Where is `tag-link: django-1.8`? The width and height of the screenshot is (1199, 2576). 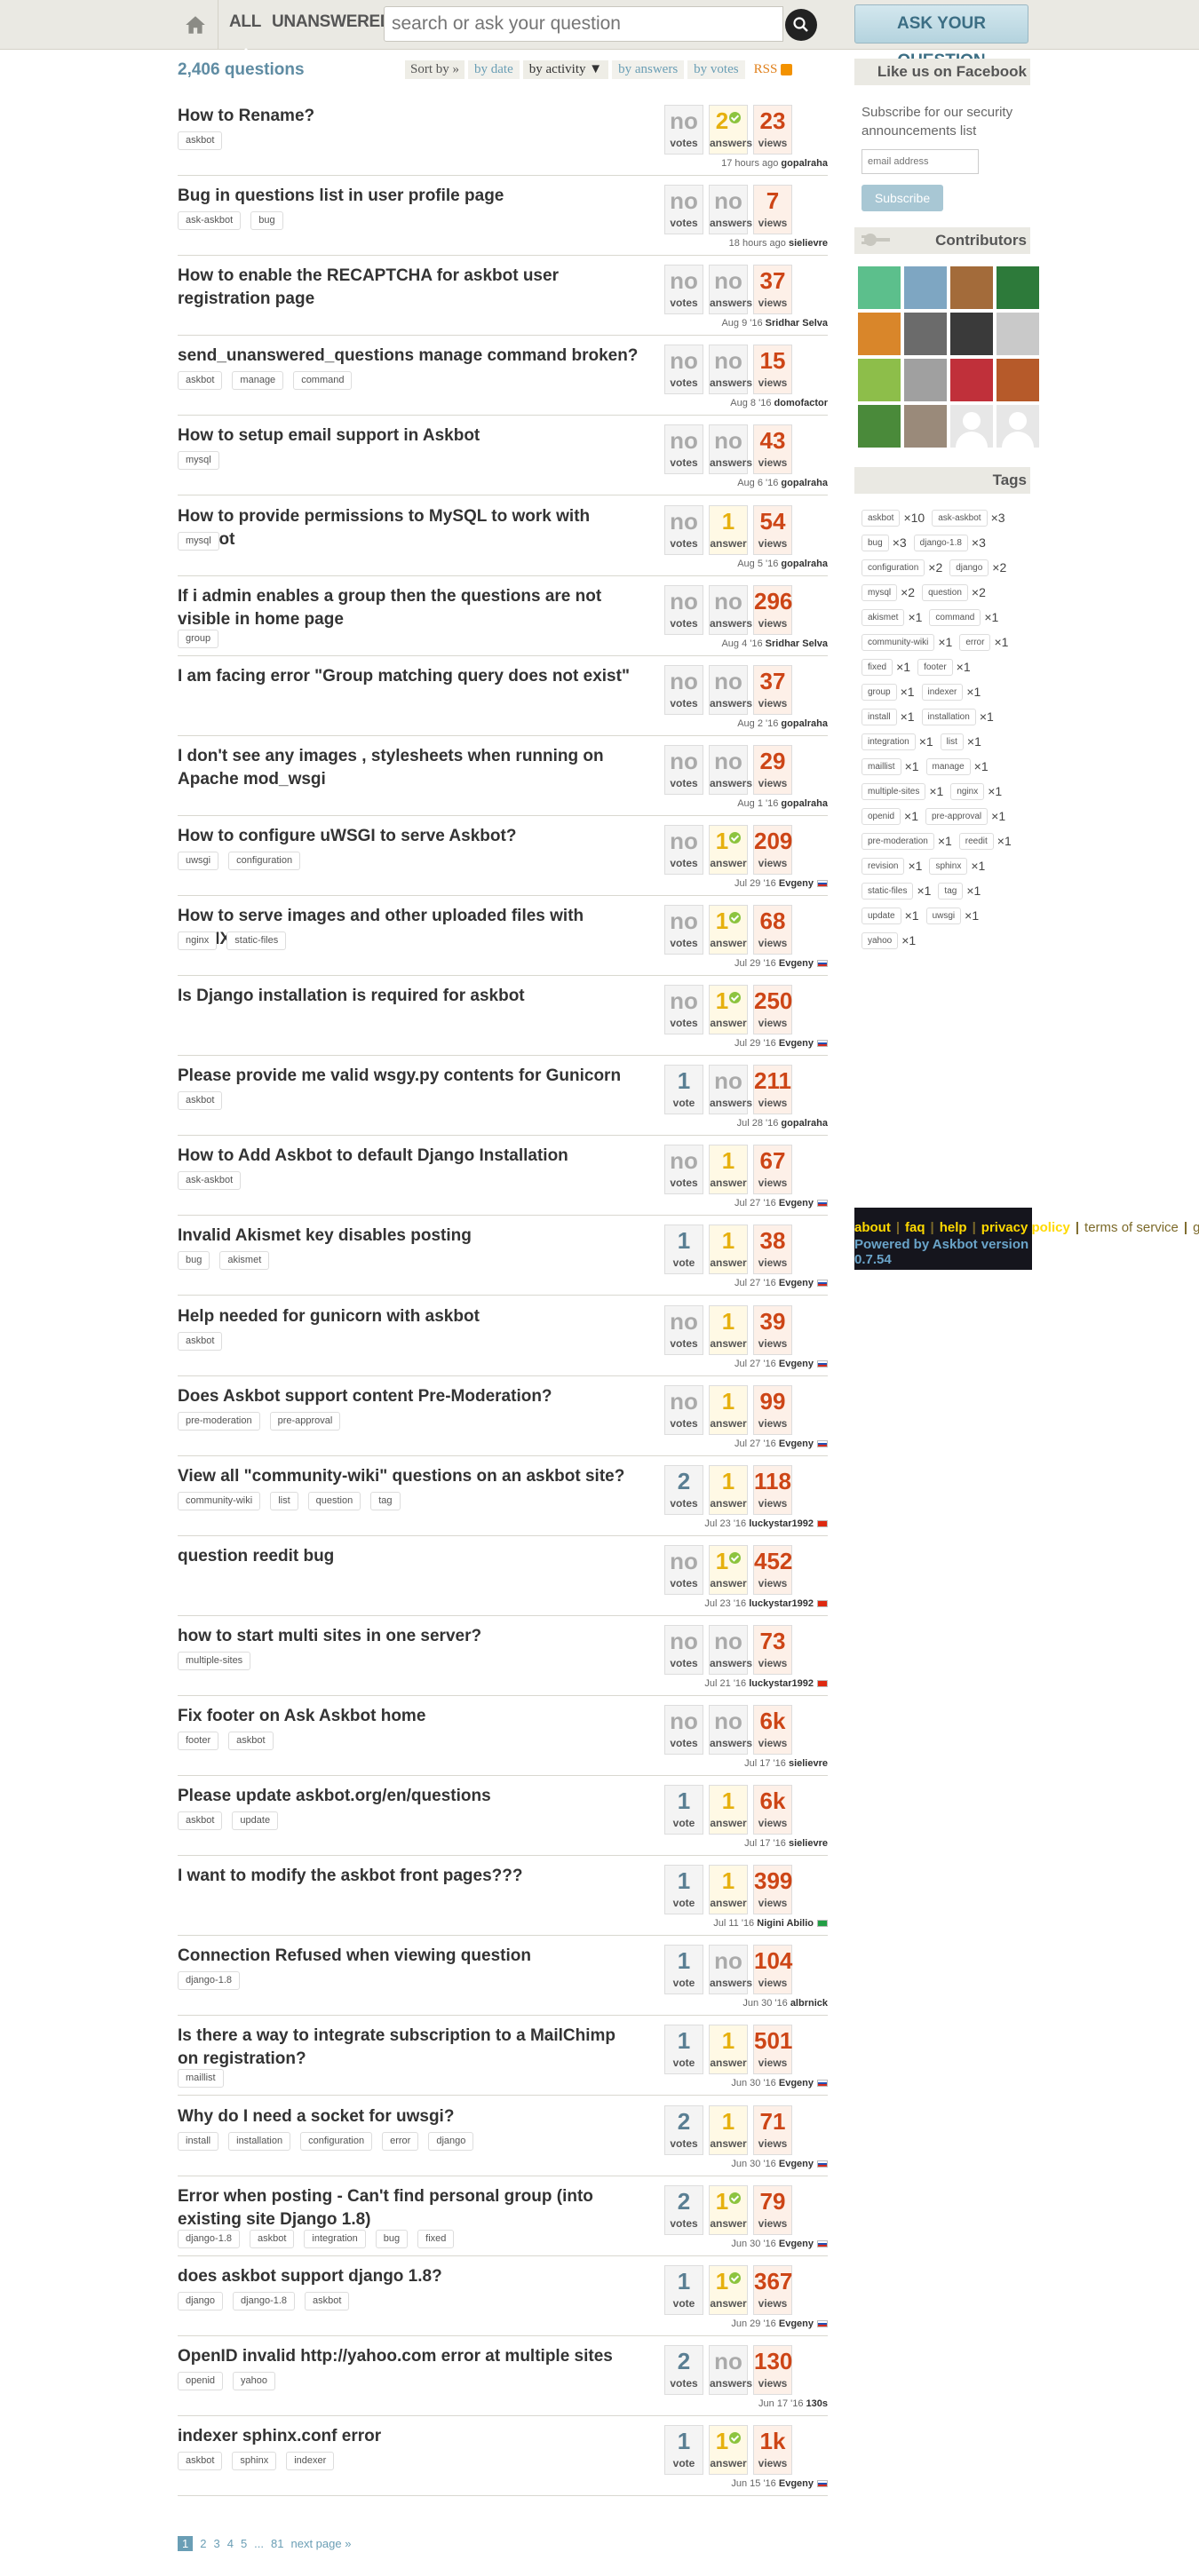
tag-link: django-1.8 is located at coordinates (264, 2300).